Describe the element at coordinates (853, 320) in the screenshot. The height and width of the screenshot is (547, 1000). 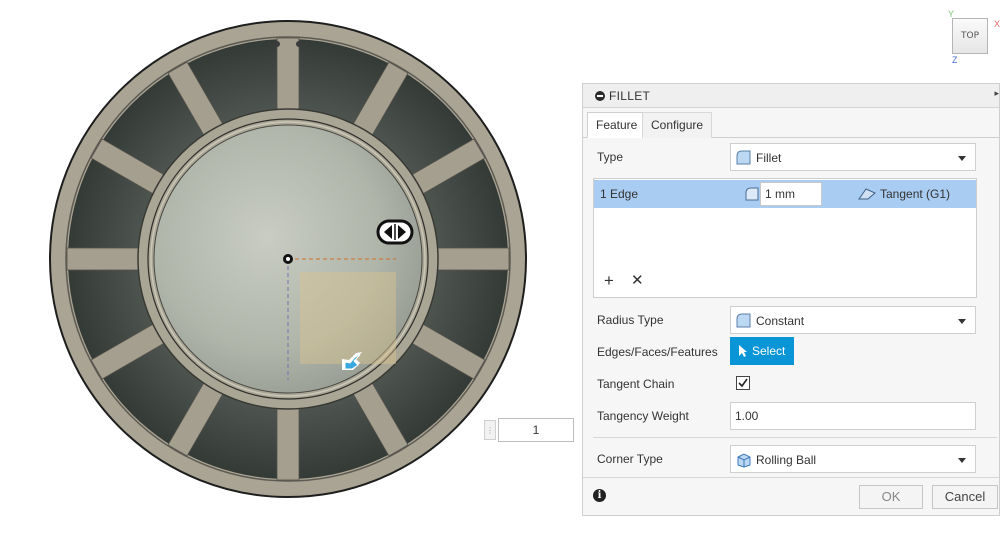
I see `radius-type-dropdown: Constant` at that location.